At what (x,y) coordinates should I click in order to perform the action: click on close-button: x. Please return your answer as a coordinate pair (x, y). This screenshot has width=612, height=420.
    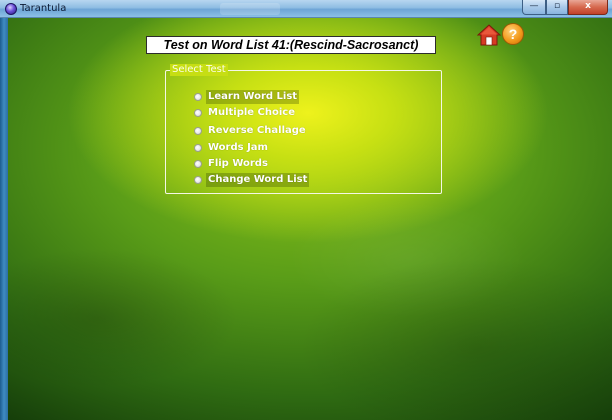
    Looking at the image, I should click on (588, 7).